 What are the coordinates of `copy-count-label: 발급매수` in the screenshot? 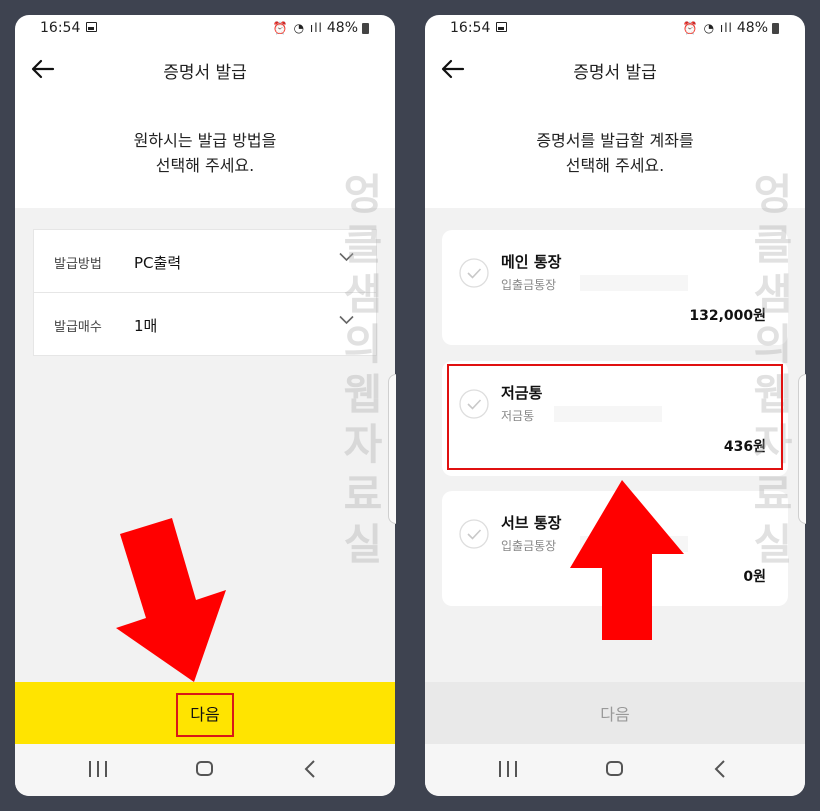 It's located at (78, 327).